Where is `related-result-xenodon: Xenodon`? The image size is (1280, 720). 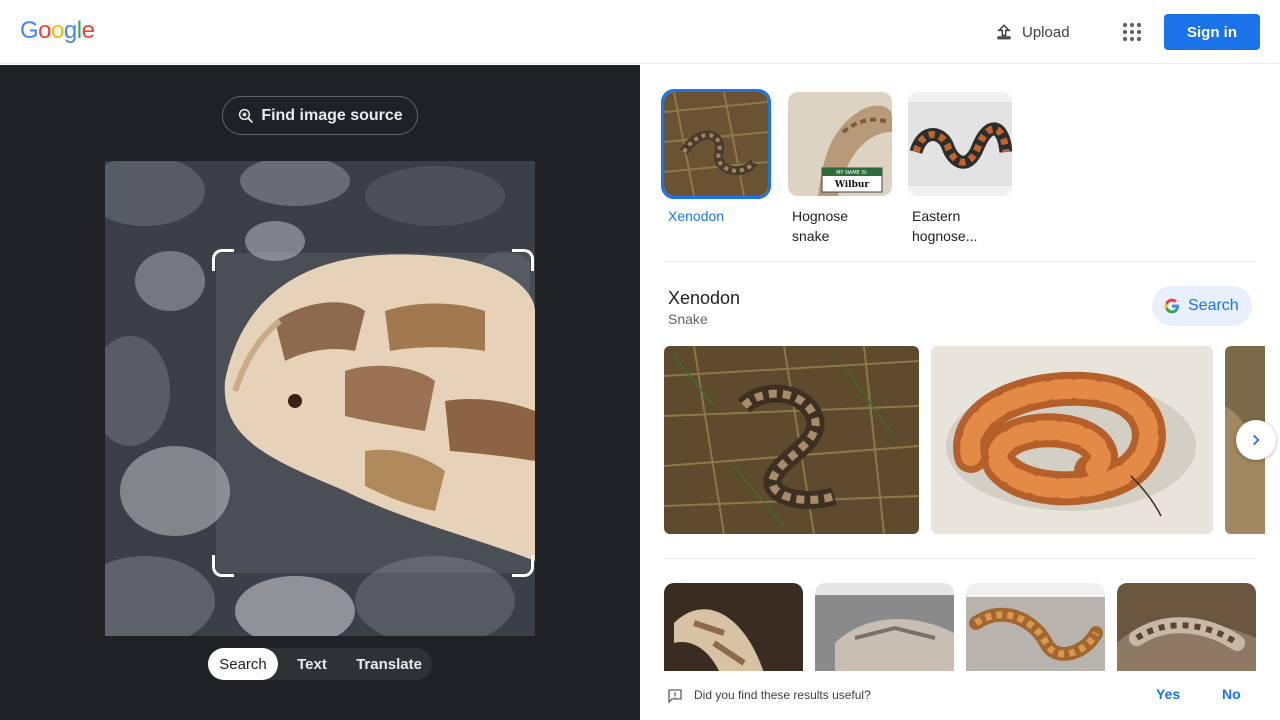
related-result-xenodon: Xenodon is located at coordinates (716, 157).